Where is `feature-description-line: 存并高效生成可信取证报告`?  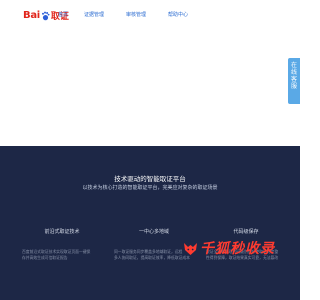 feature-description-line: 存并高效生成可信取证报告 is located at coordinates (45, 257).